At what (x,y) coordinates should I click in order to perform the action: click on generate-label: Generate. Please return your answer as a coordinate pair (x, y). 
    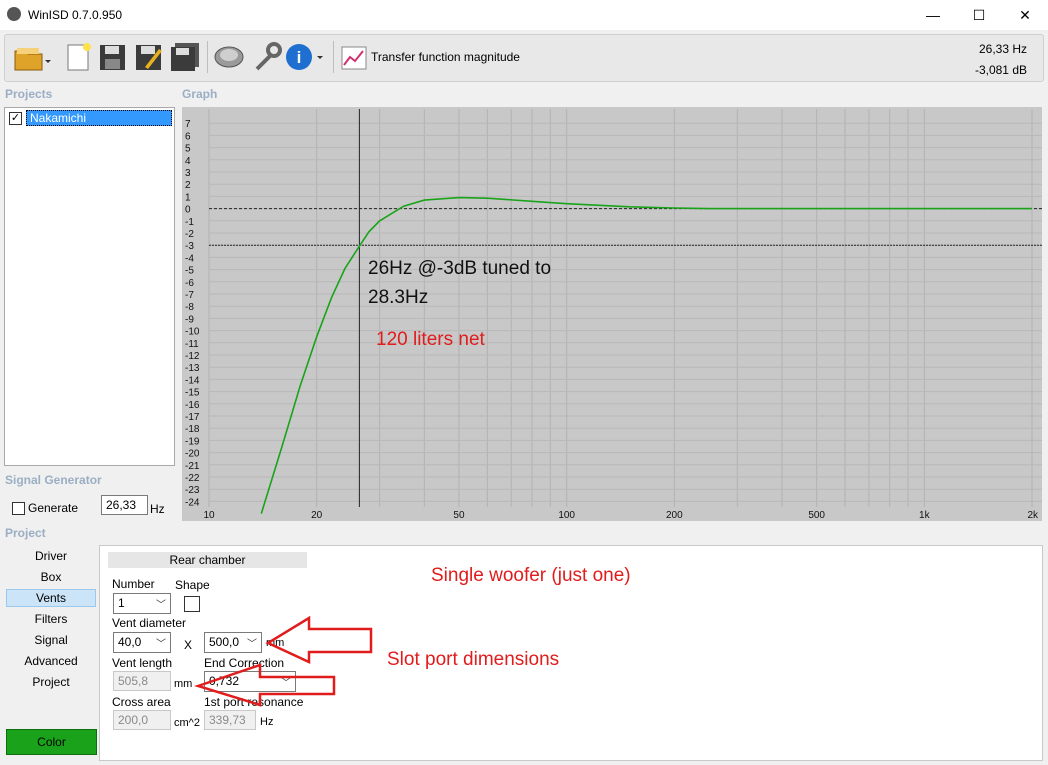
    Looking at the image, I should click on (53, 508).